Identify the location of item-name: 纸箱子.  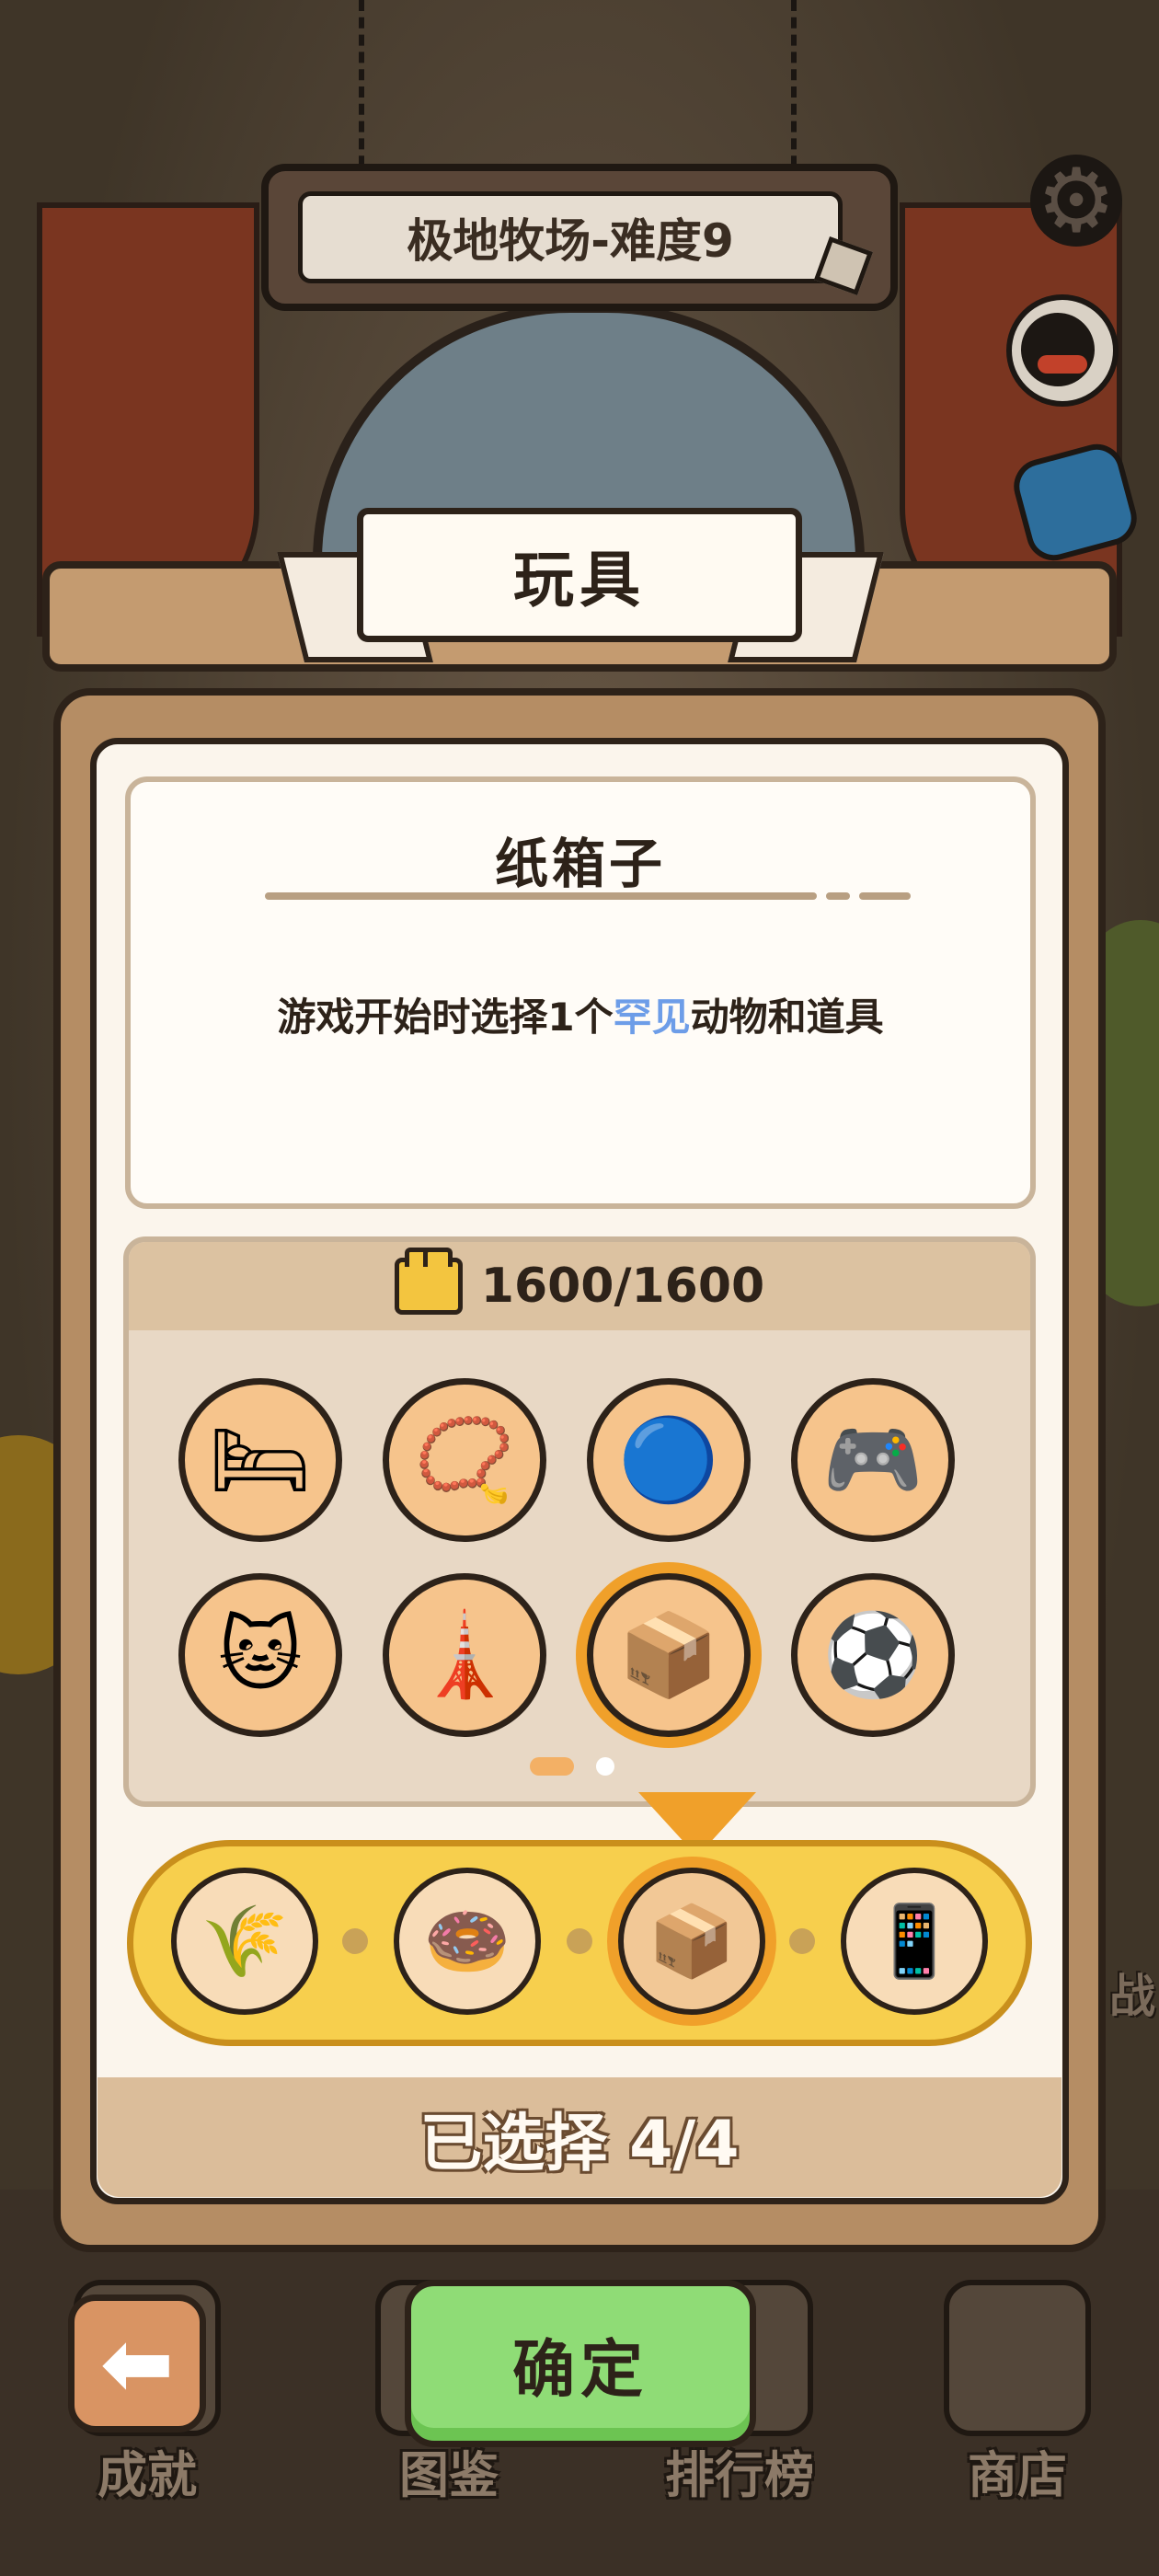
(580, 864).